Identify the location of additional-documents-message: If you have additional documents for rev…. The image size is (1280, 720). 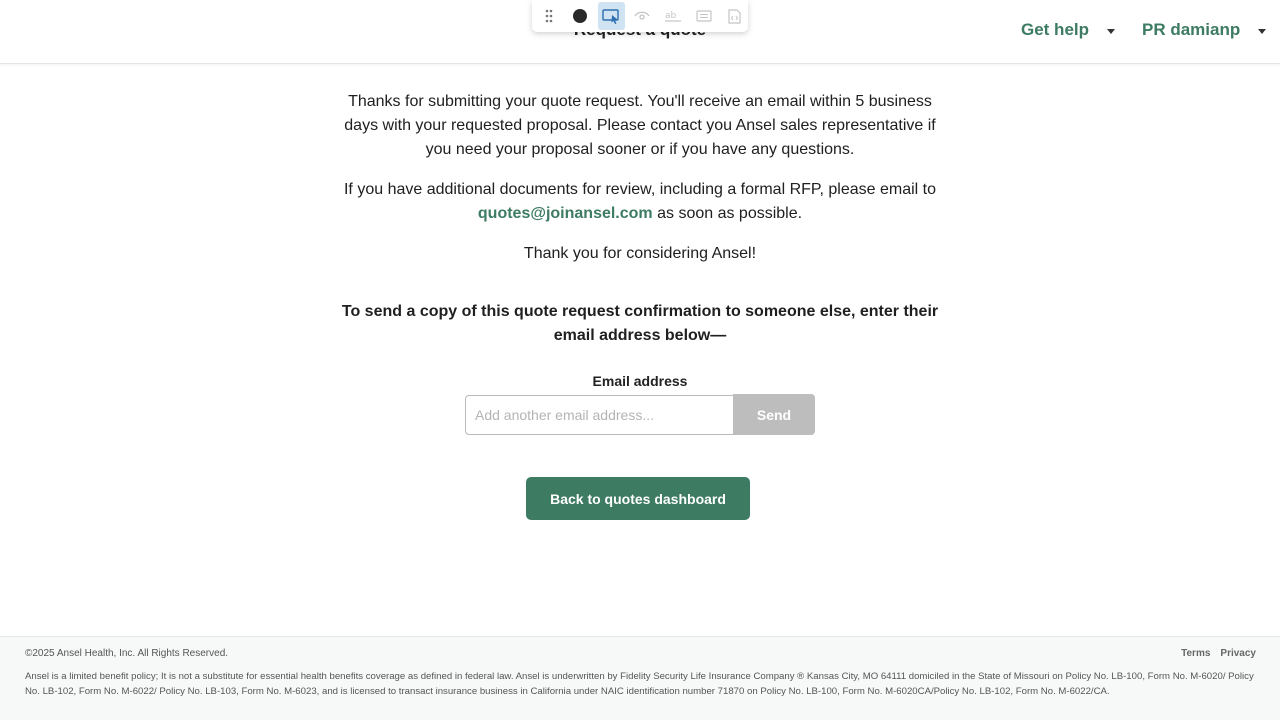
(640, 202).